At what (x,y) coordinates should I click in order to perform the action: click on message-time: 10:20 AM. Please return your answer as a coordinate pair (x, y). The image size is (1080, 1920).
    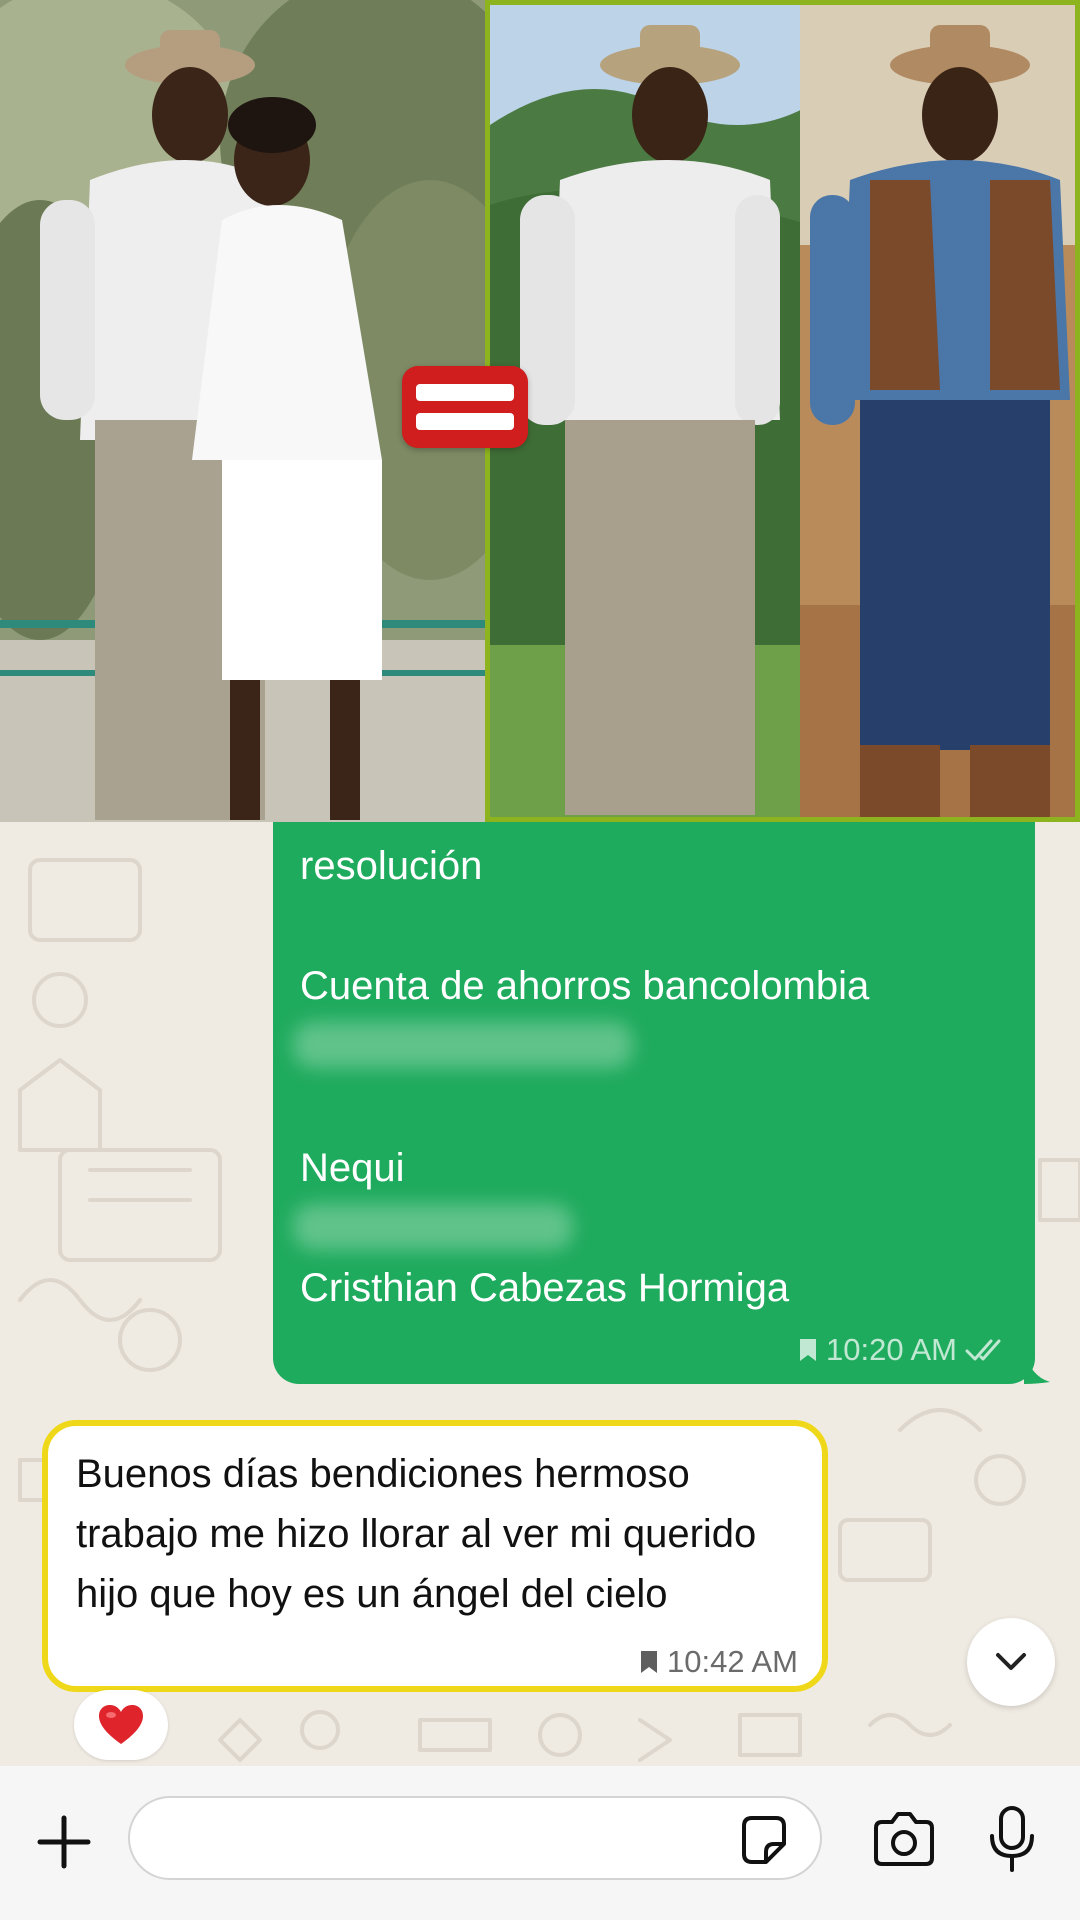
    Looking at the image, I should click on (891, 1349).